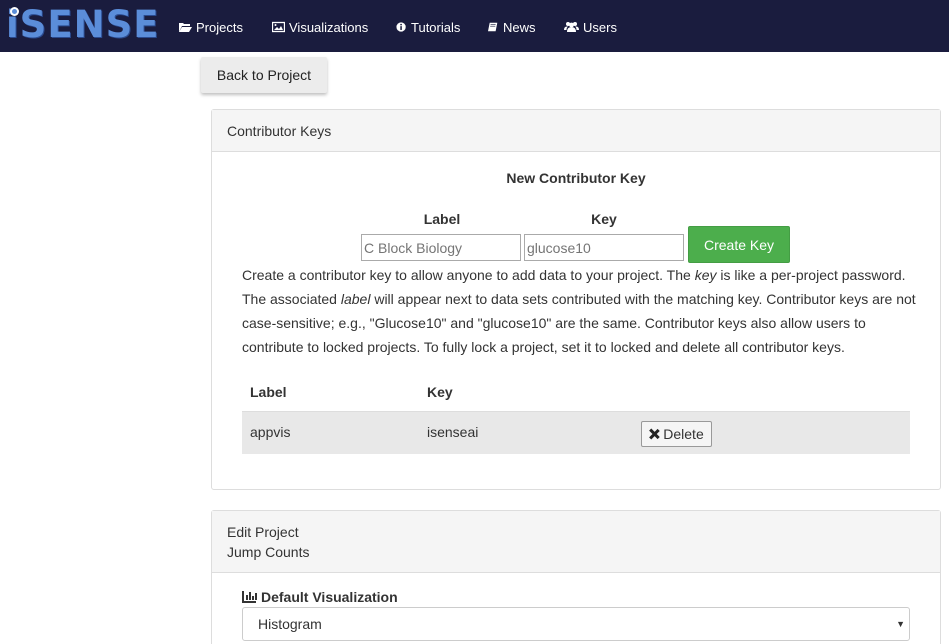 The image size is (949, 644). I want to click on nav-projects: Projects, so click(211, 27).